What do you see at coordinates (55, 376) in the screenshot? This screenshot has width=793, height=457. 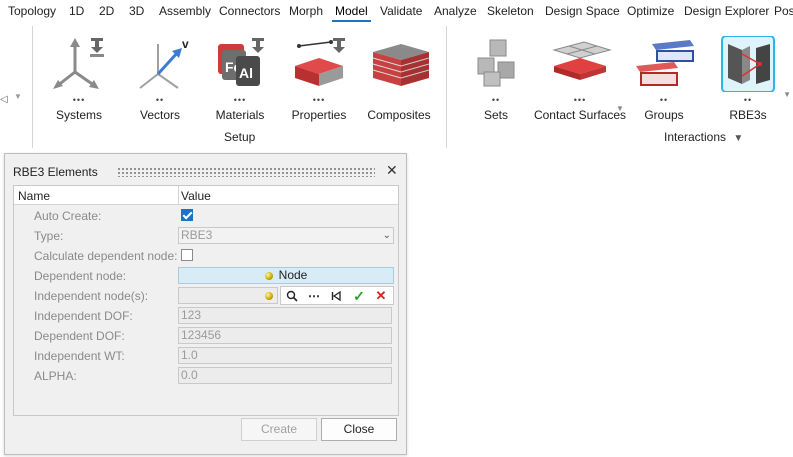 I see `alpha-label: ALPHA:` at bounding box center [55, 376].